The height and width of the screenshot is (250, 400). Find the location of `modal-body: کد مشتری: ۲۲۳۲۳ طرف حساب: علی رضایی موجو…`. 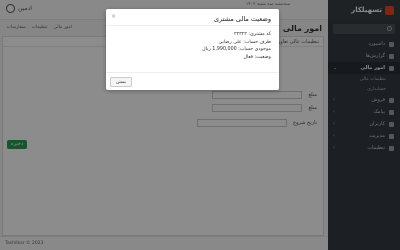

modal-body: کد مشتری: ۲۲۳۲۳ طرف حساب: علی رضایی موجو… is located at coordinates (236, 46).